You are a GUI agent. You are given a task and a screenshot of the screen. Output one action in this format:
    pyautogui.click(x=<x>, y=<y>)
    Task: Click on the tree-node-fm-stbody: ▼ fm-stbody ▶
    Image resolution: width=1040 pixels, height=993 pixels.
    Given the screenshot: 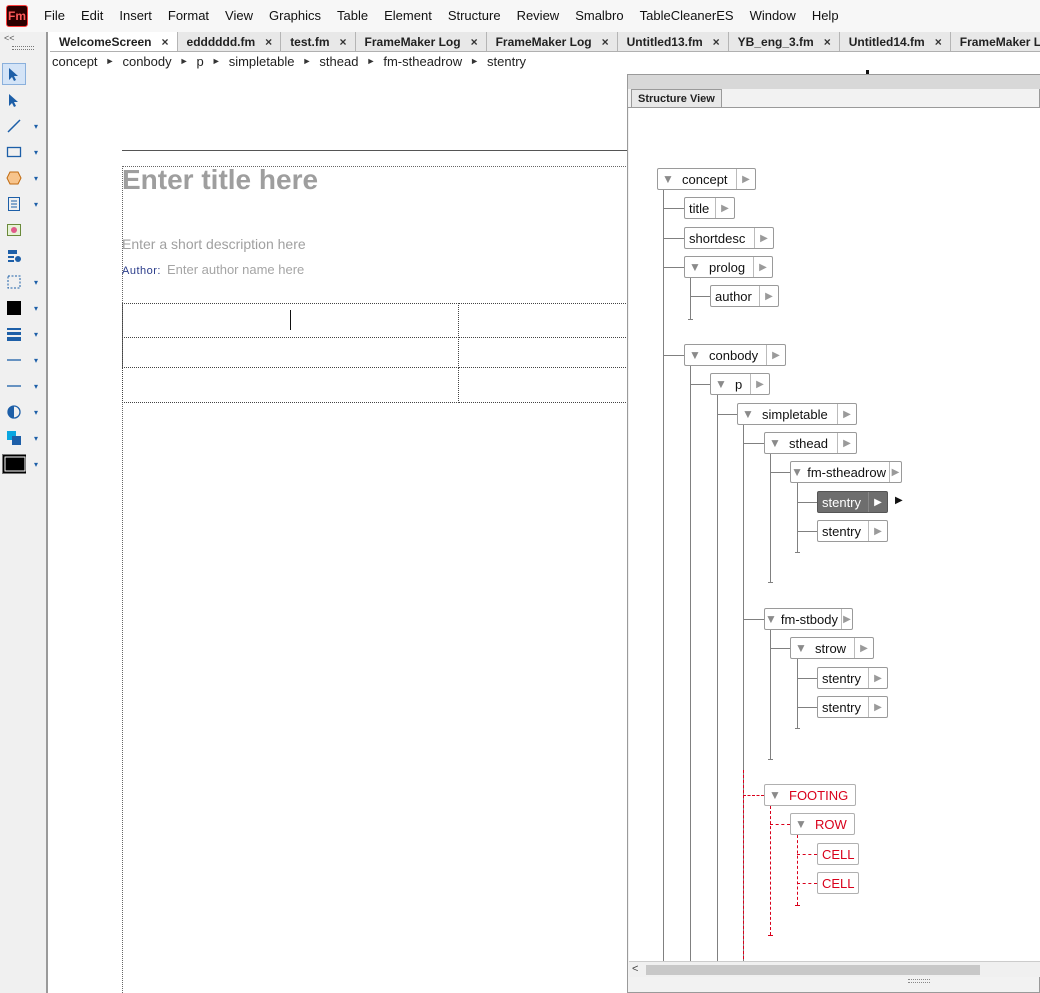 What is the action you would take?
    pyautogui.click(x=808, y=619)
    